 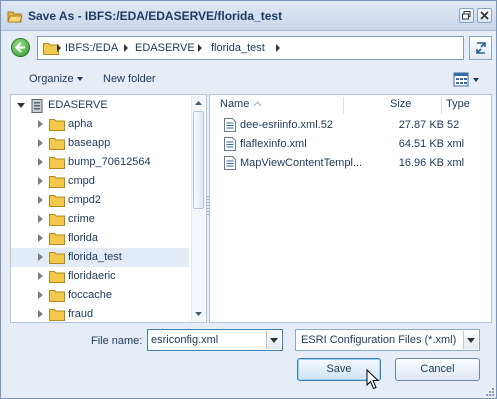 I want to click on mouse-cursor-icon, so click(x=373, y=379).